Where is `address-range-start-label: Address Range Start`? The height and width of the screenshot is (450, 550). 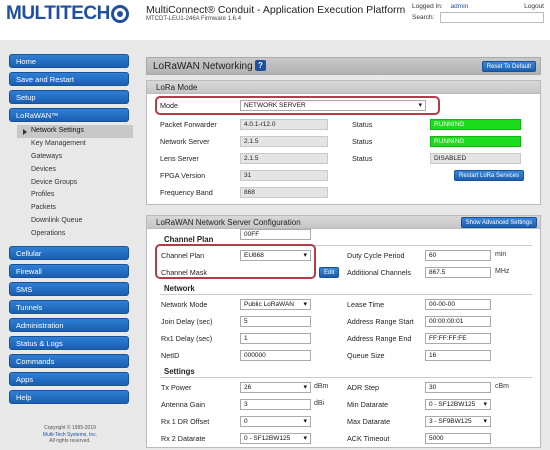
address-range-start-label: Address Range Start is located at coordinates (380, 321).